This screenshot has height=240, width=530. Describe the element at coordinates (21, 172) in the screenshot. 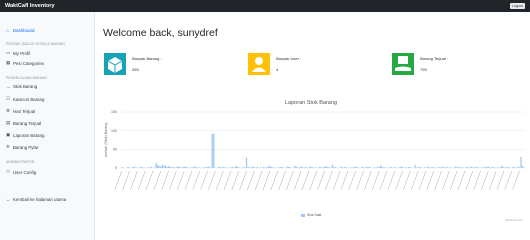

I see `sidebar-item-user-config: ⚇ User Config` at that location.